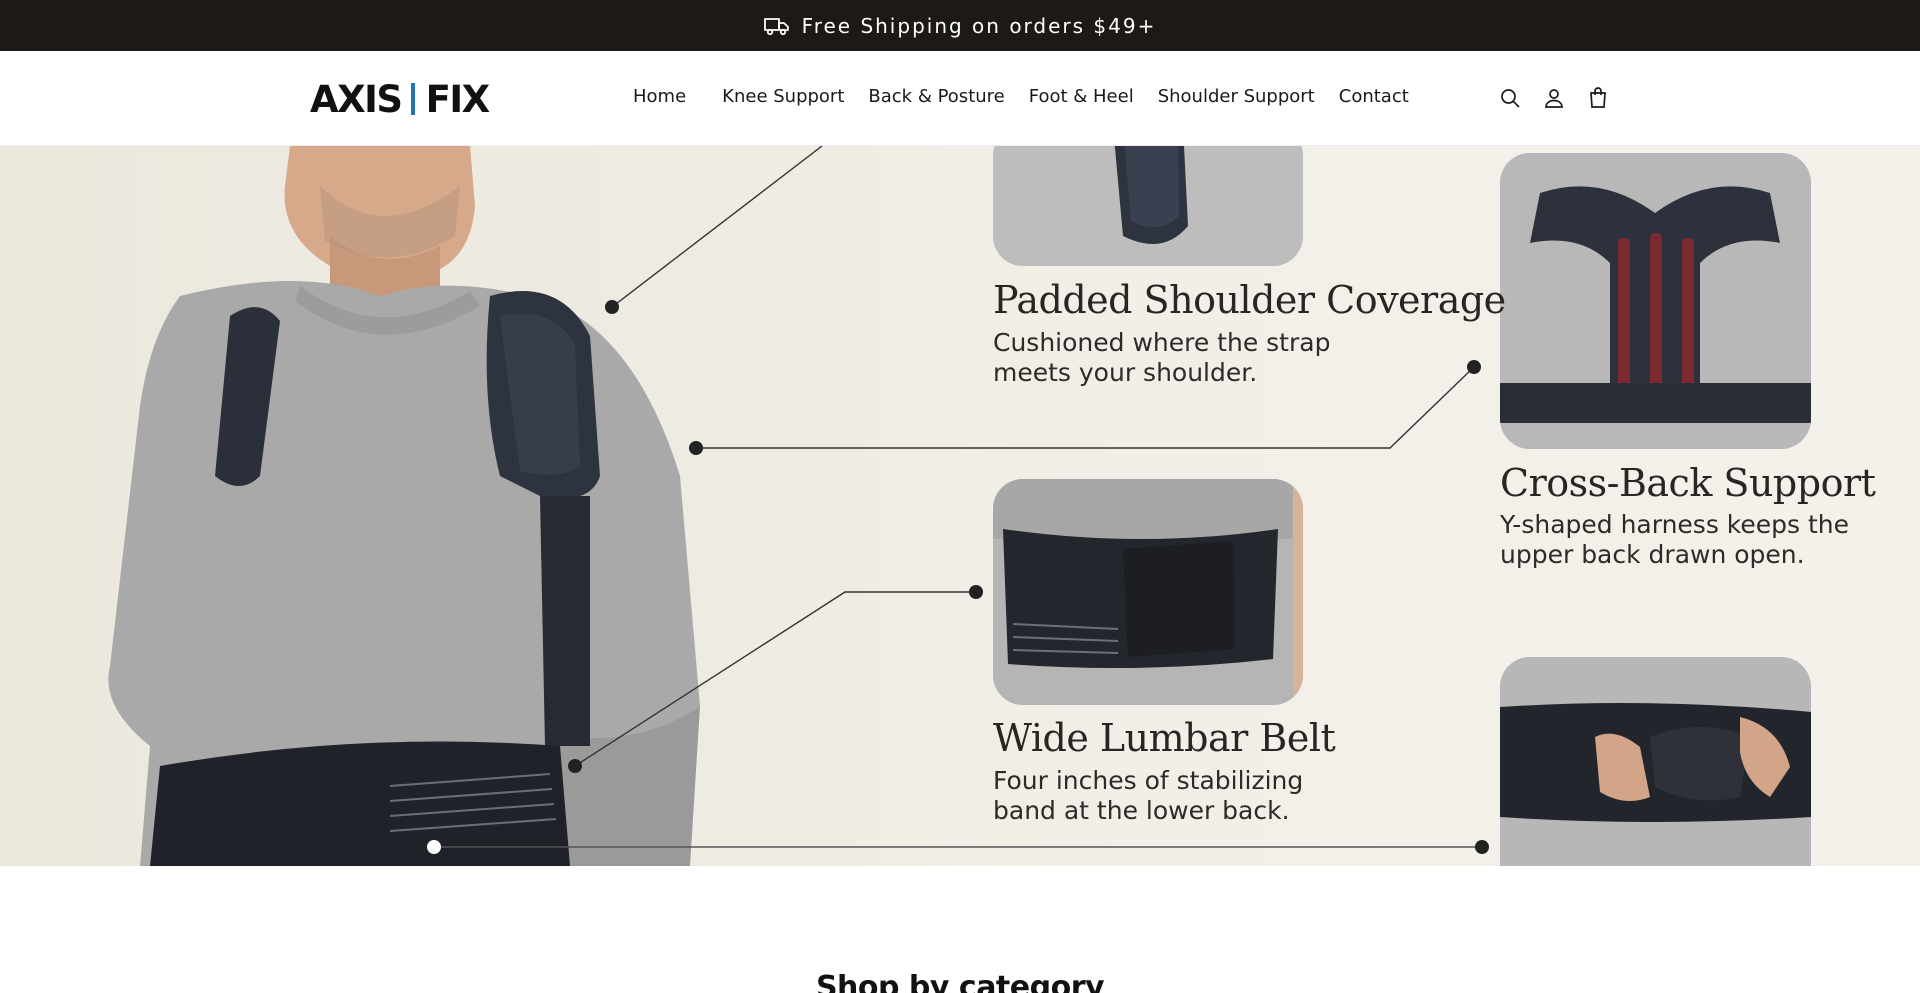 The width and height of the screenshot is (1920, 993). What do you see at coordinates (1164, 738) in the screenshot?
I see `feature-title-lumbar: Wide Lumbar Belt` at bounding box center [1164, 738].